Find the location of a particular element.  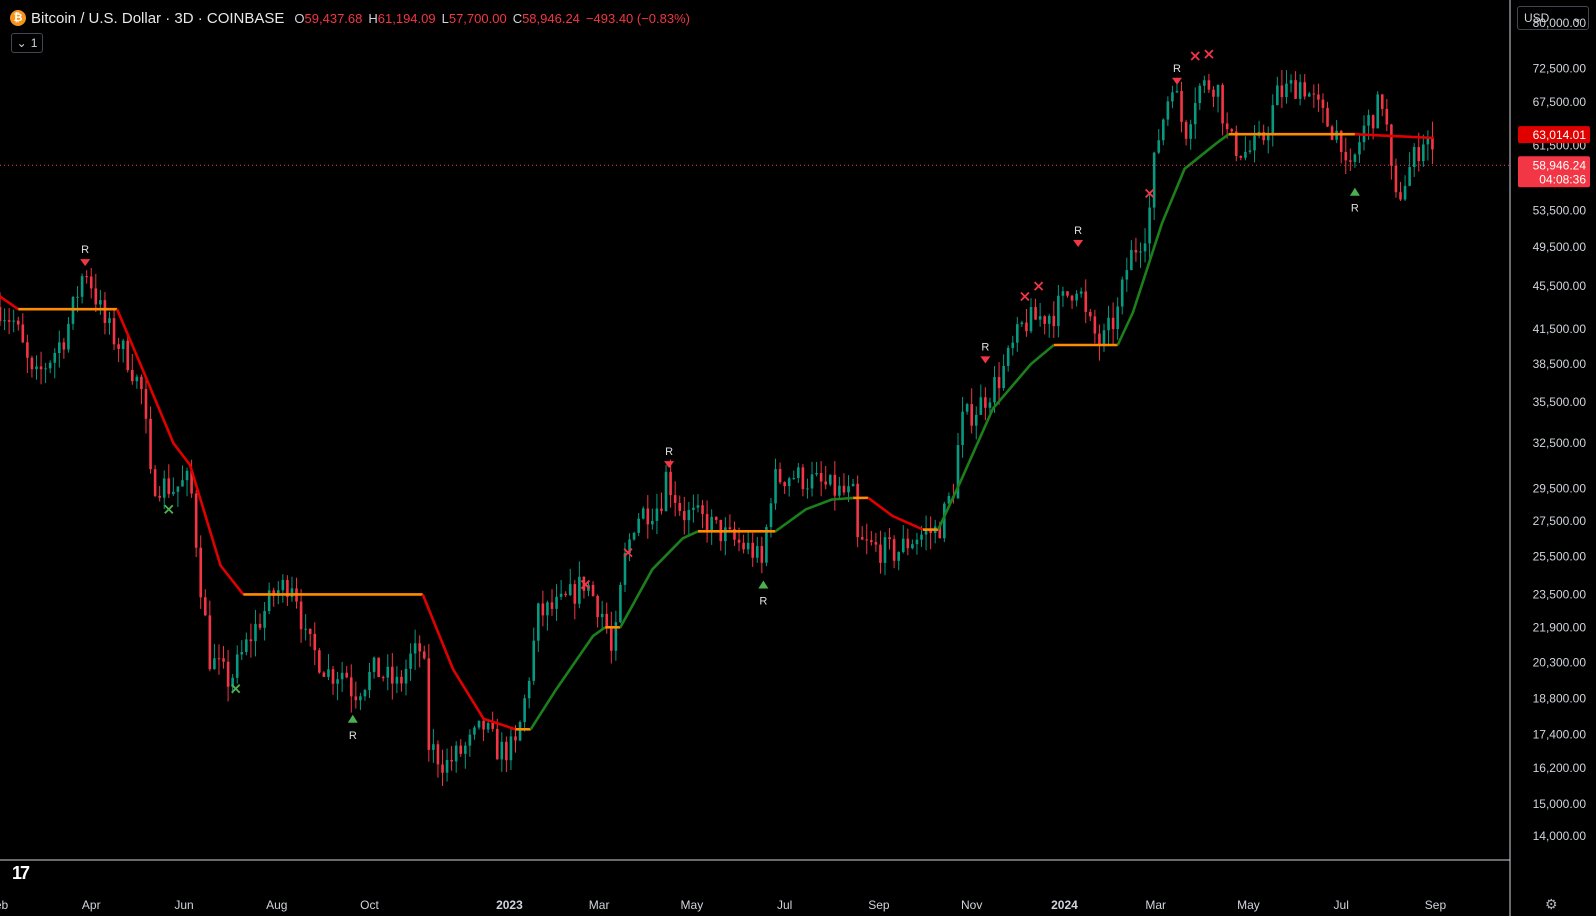

open-key: O is located at coordinates (299, 18).